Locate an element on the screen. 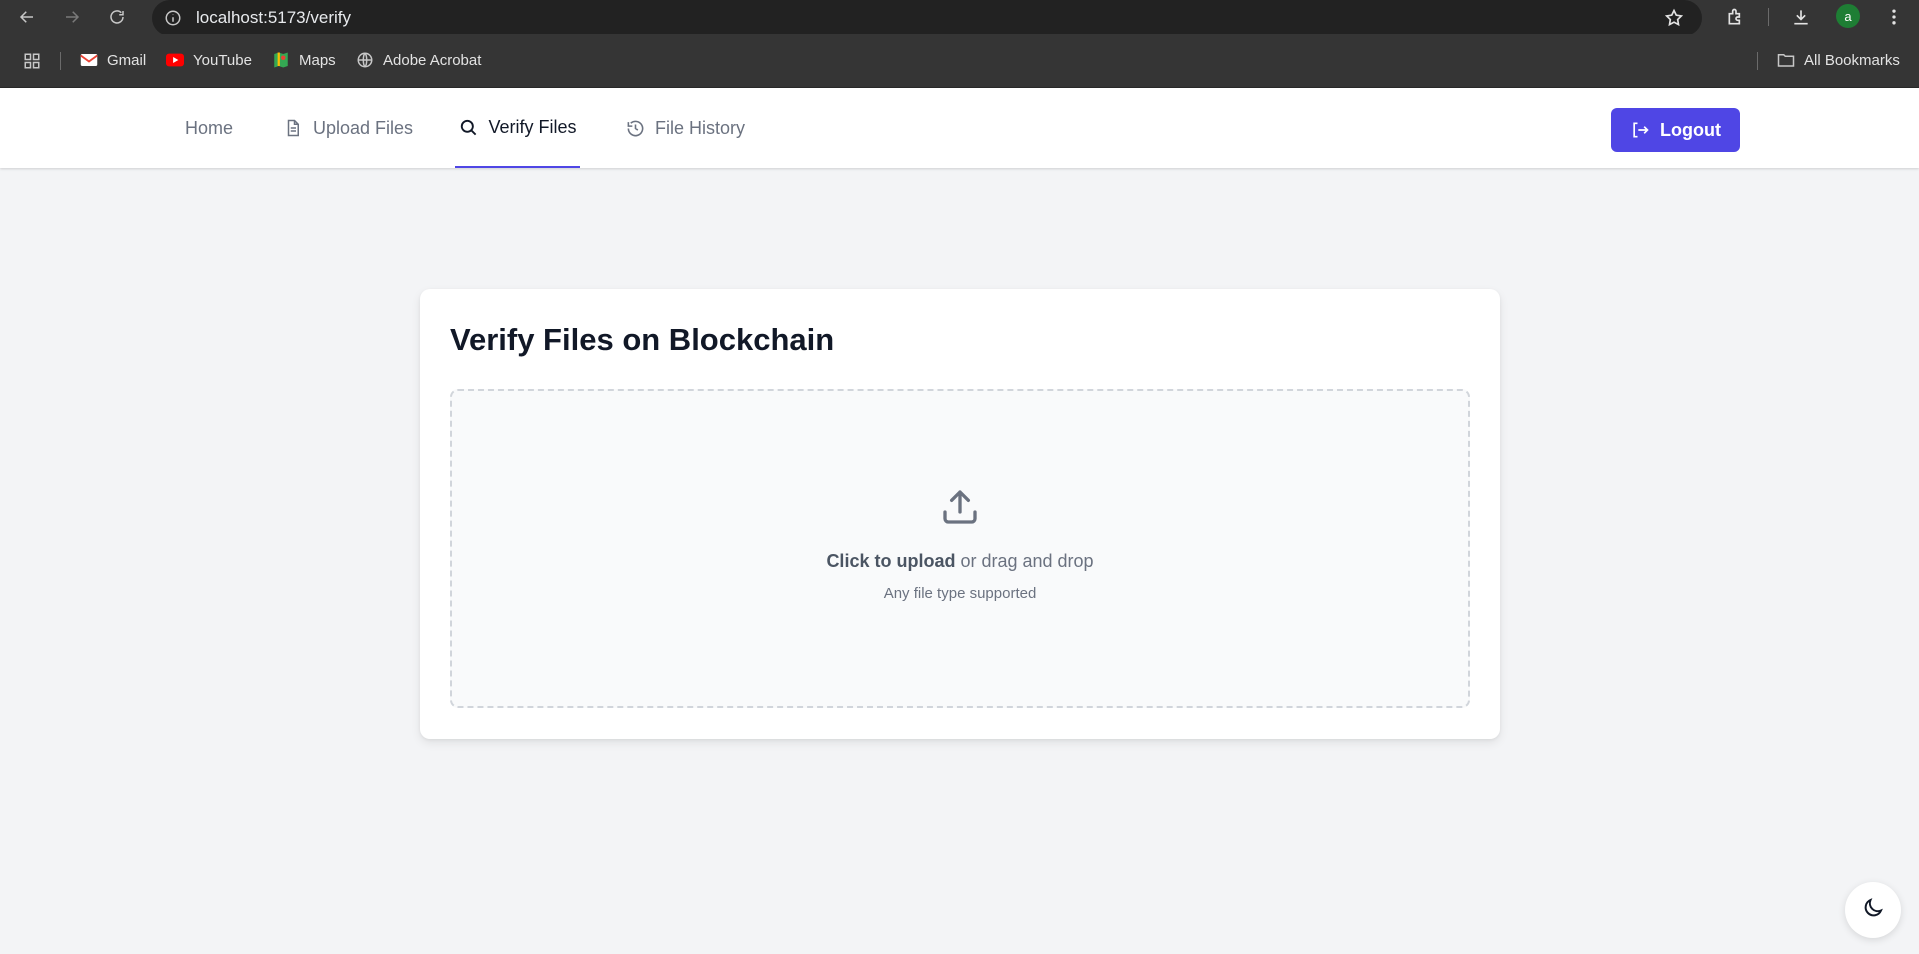  bookmark-label: Adobe Acrobat is located at coordinates (432, 60).